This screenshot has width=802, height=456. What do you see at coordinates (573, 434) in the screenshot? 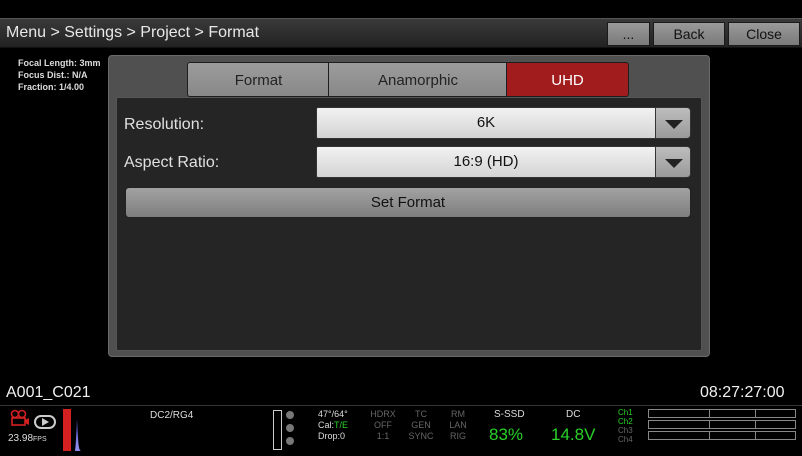
I see `power-voltage: 14.8V` at bounding box center [573, 434].